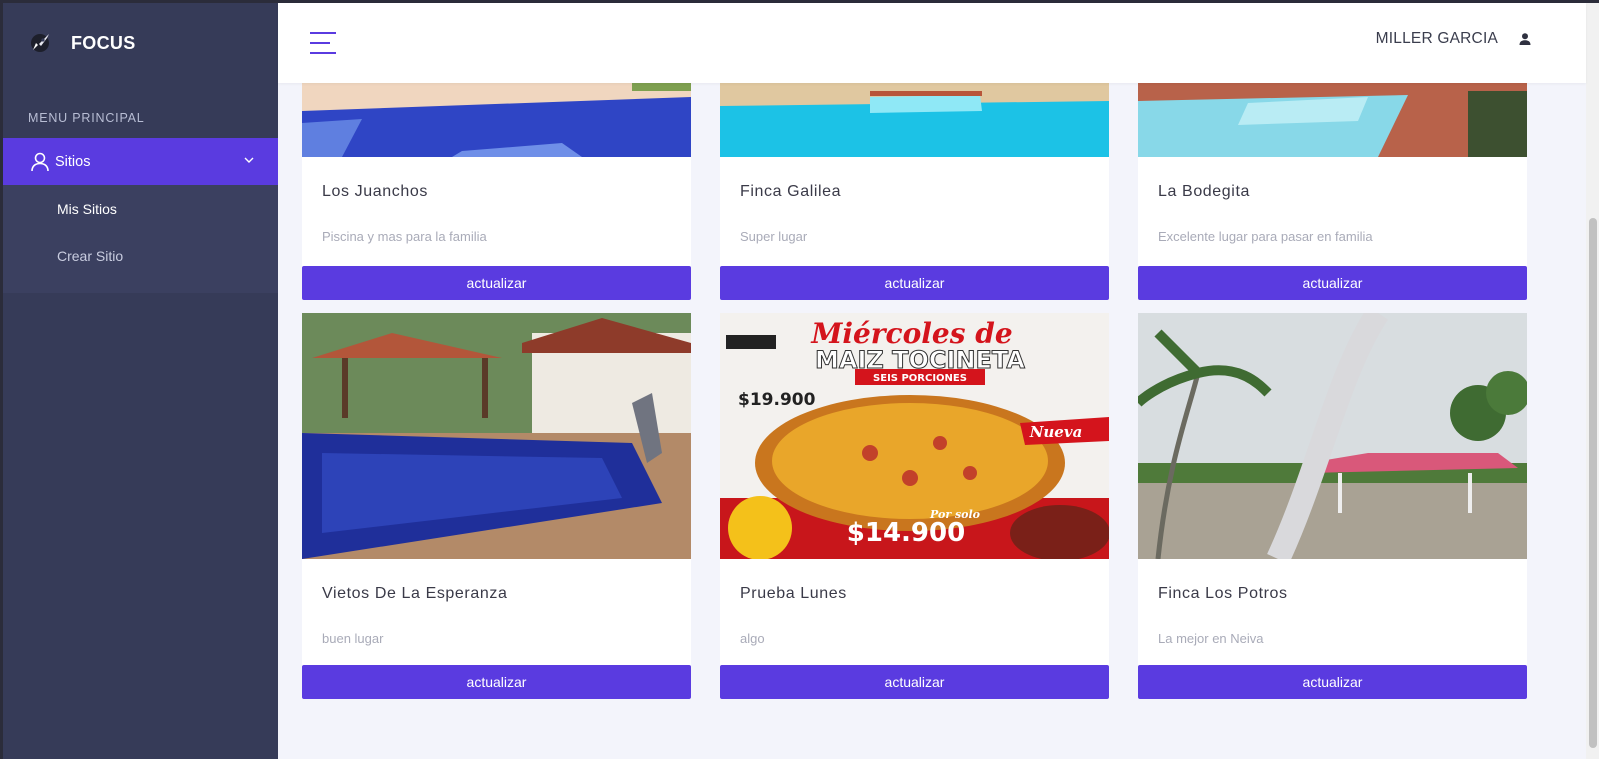 The image size is (1599, 759). What do you see at coordinates (774, 236) in the screenshot?
I see `site-description: Super lugar` at bounding box center [774, 236].